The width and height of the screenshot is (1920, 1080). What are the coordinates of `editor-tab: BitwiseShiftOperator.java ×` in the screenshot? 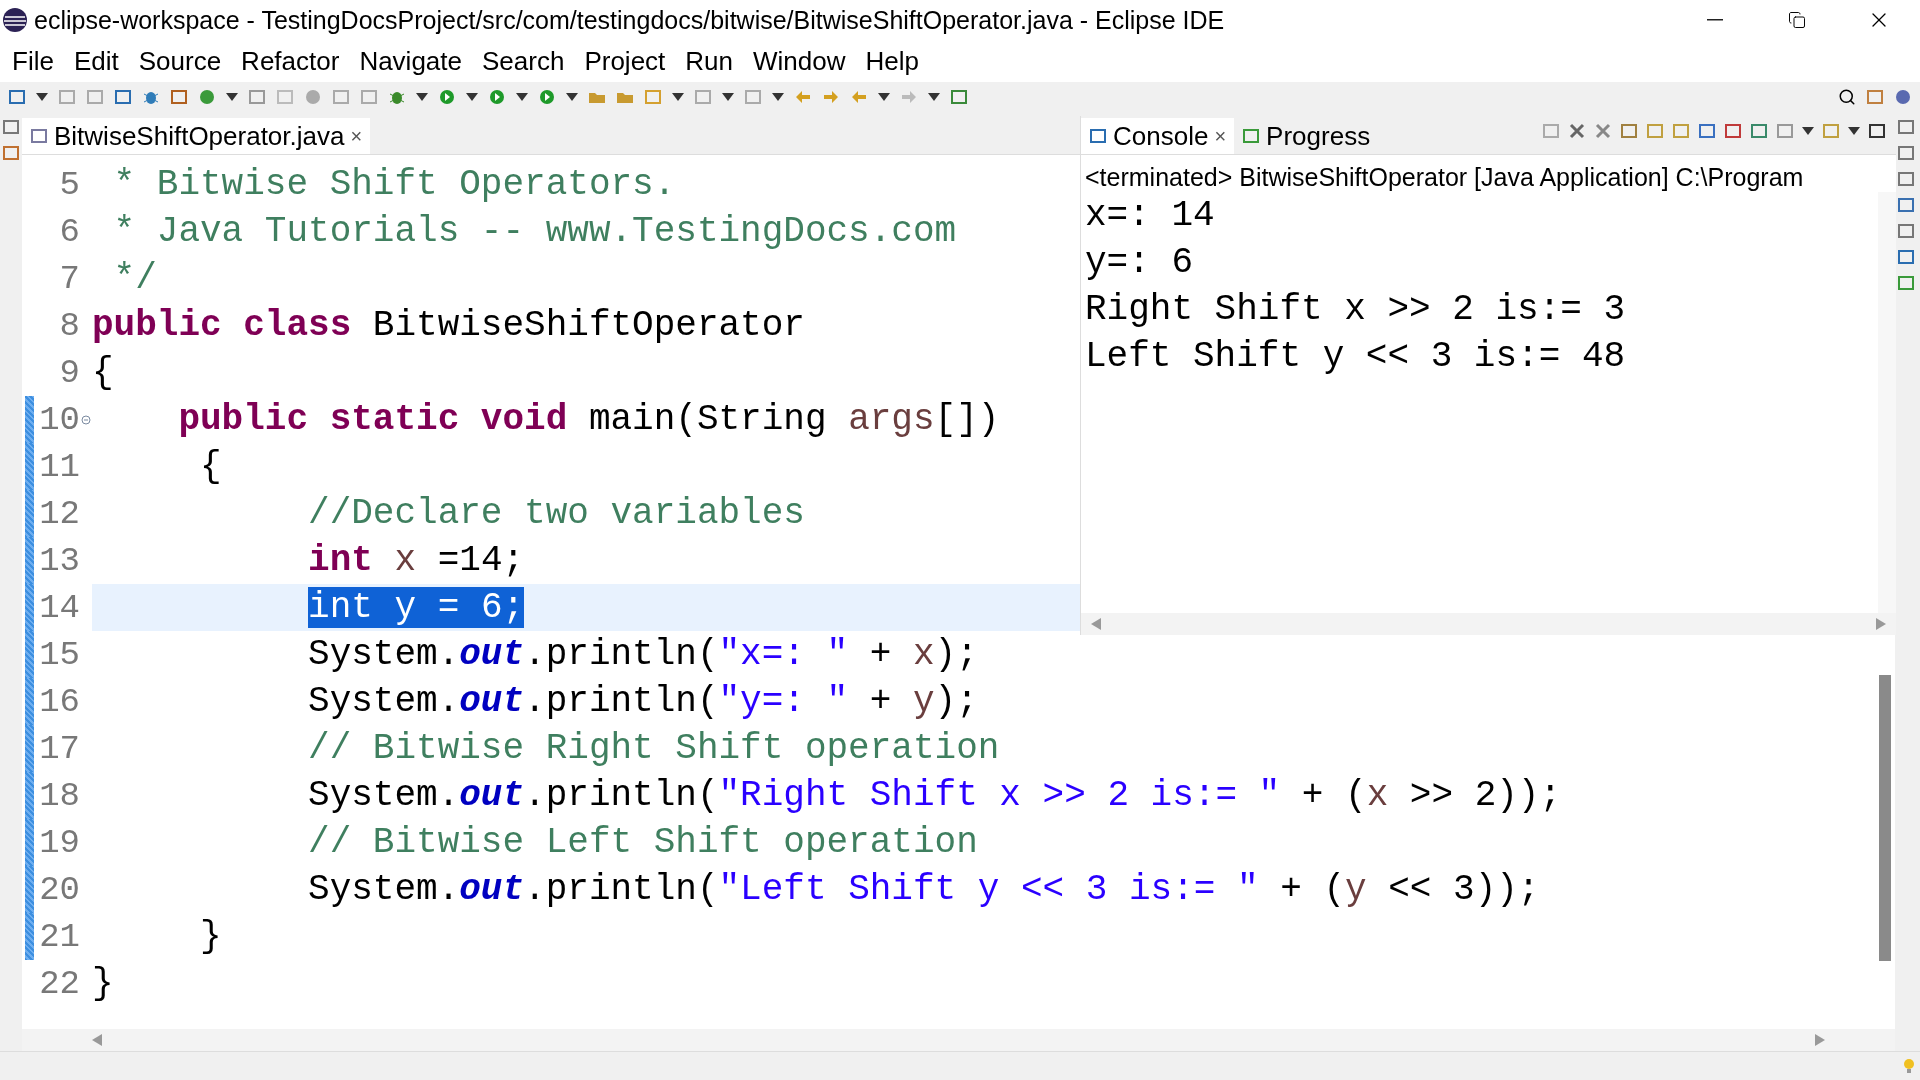 It's located at (196, 136).